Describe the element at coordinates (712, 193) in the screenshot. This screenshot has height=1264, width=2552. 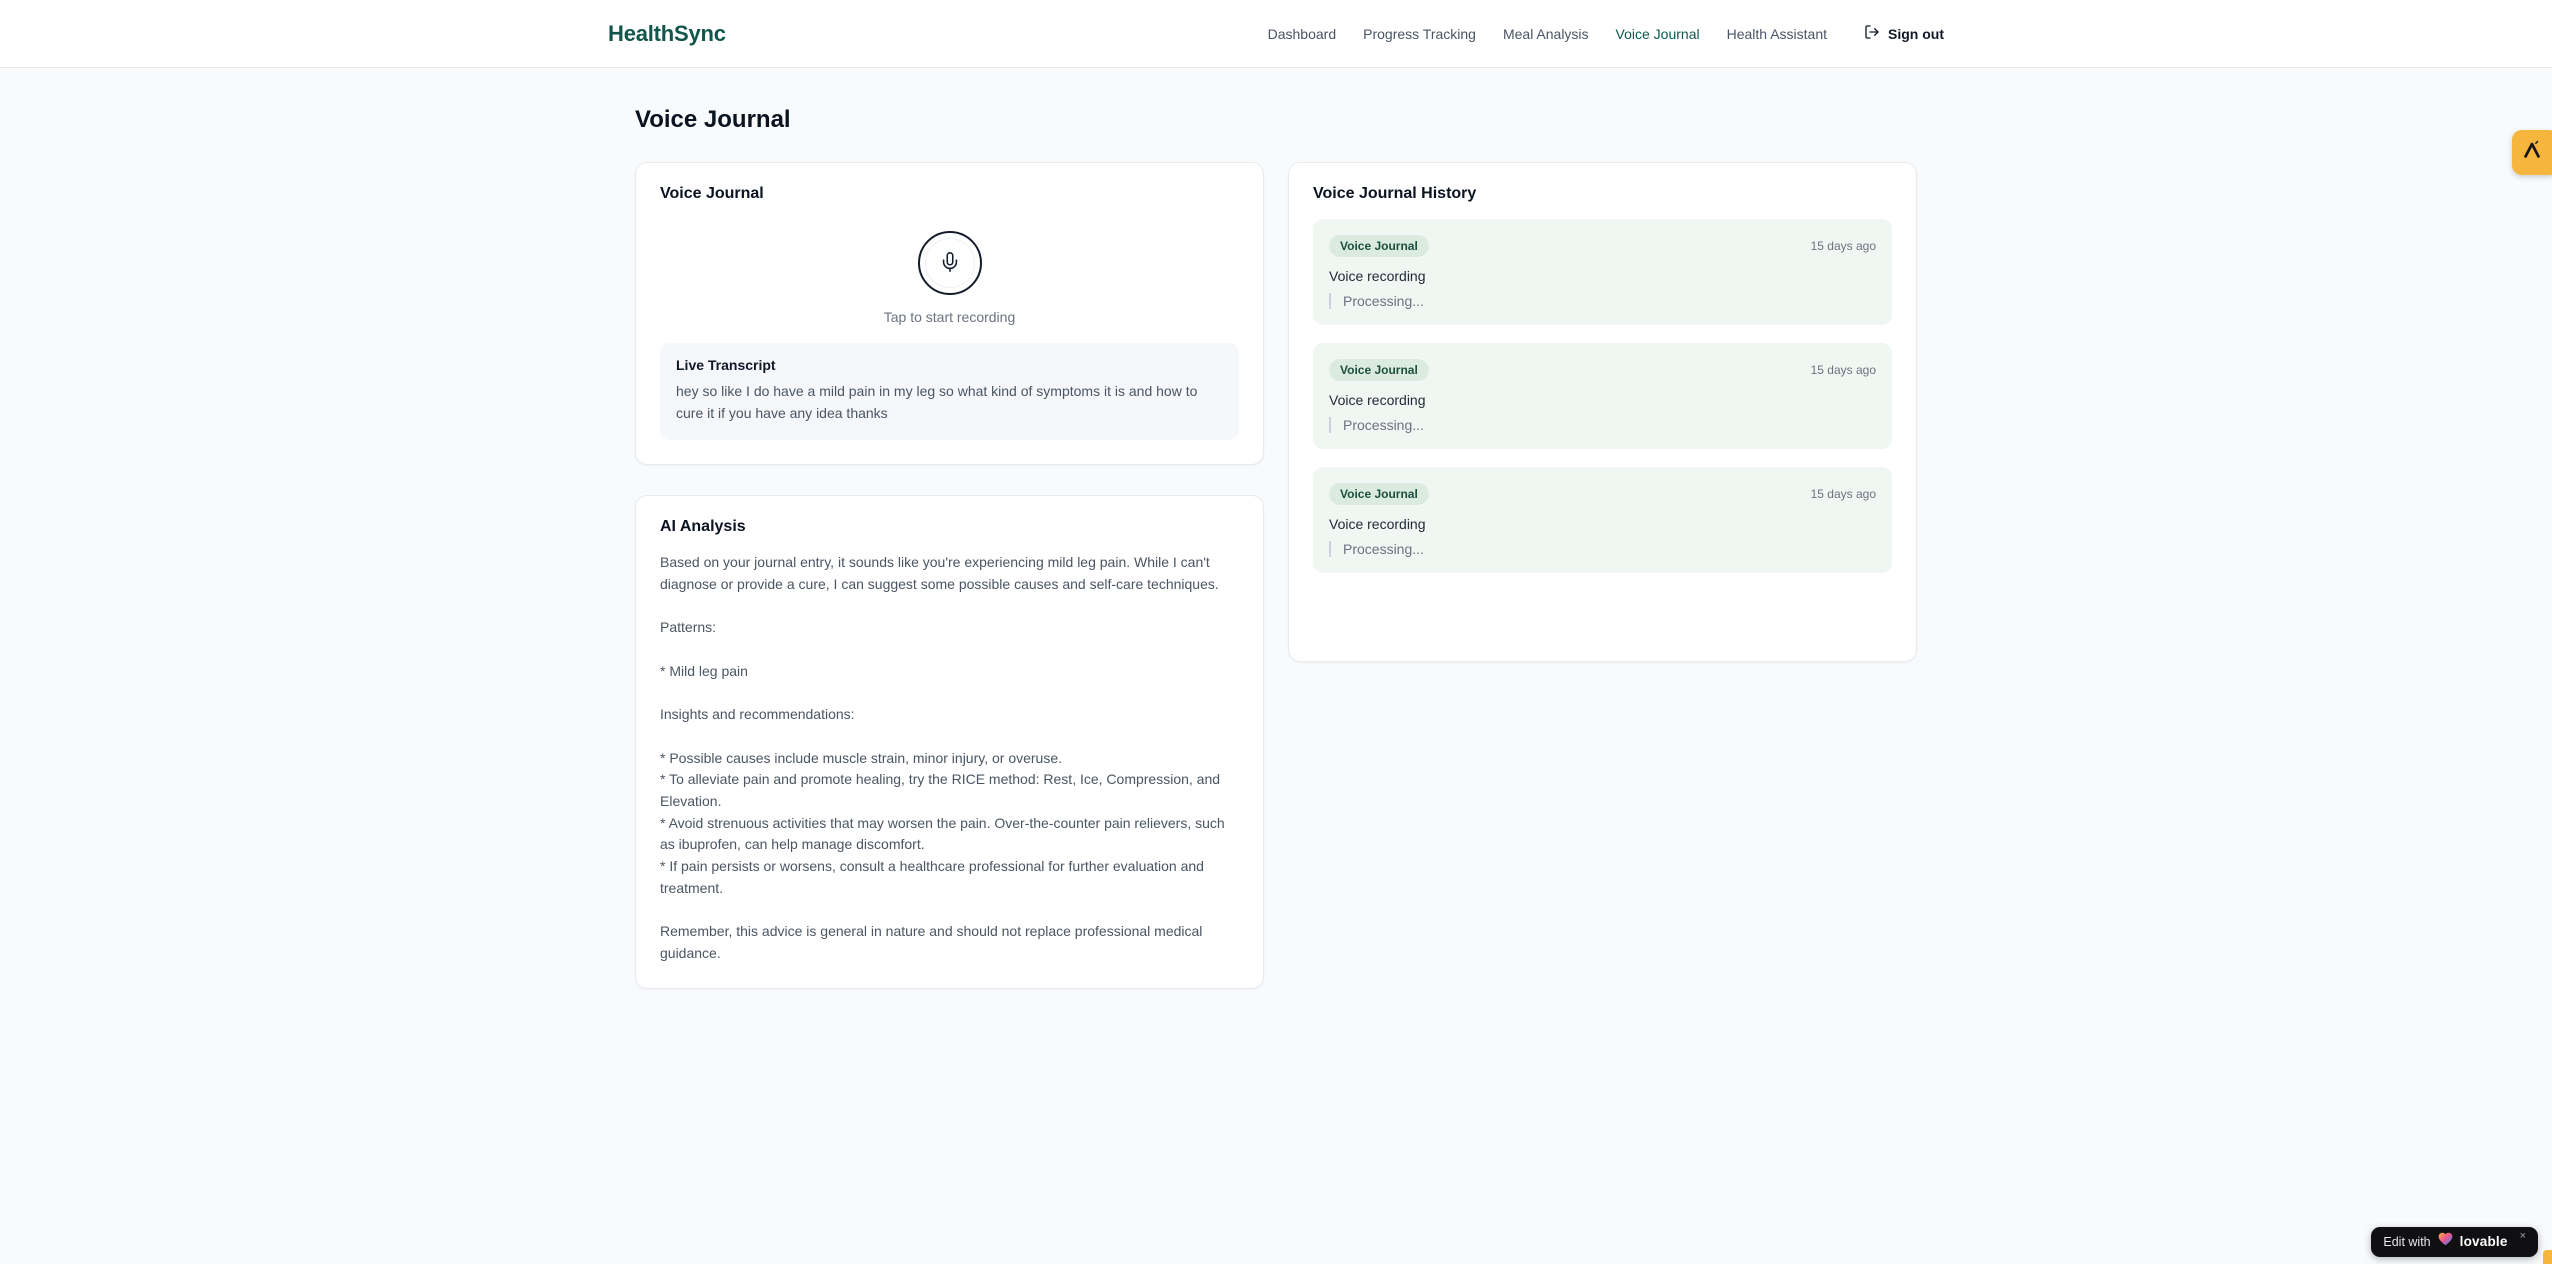
I see `voice-journal-card-title: Voice Journal` at that location.